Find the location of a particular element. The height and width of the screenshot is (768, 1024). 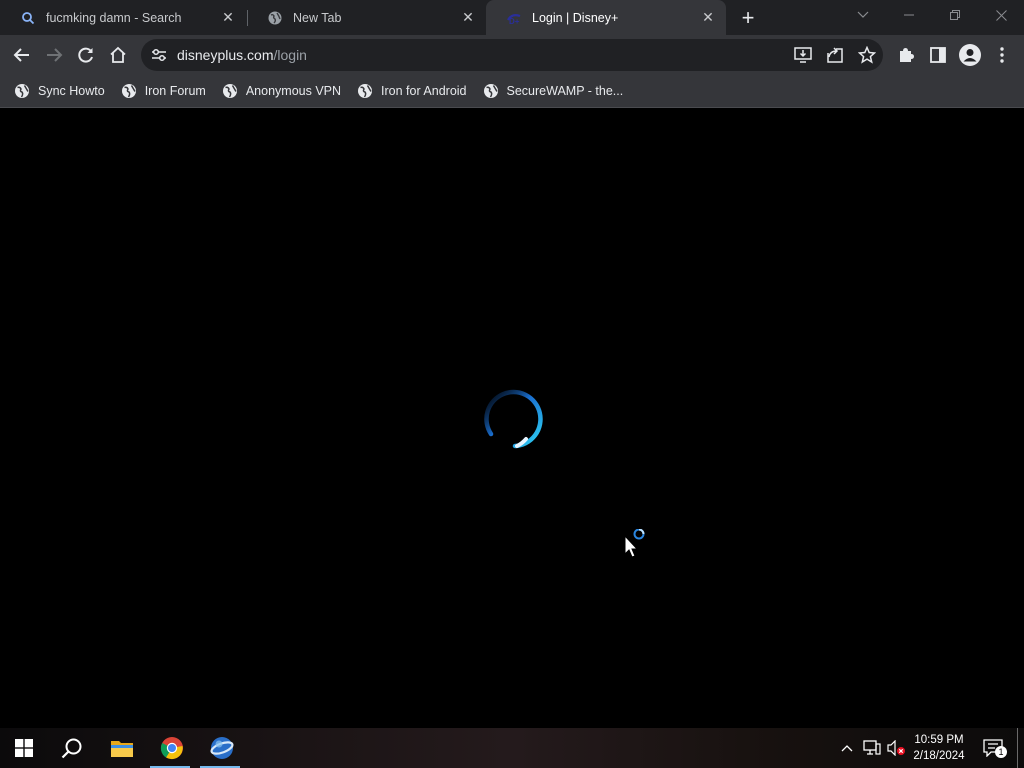

browser-toolbar: disneyplus.com/login is located at coordinates (512, 55).